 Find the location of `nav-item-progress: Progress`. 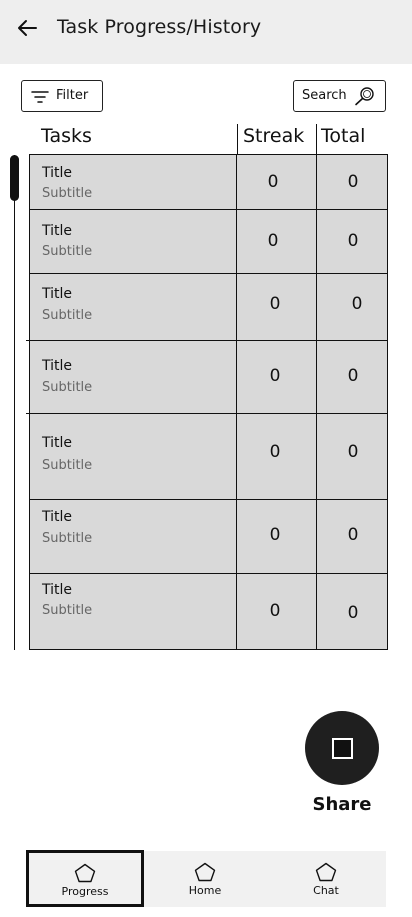

nav-item-progress: Progress is located at coordinates (85, 878).